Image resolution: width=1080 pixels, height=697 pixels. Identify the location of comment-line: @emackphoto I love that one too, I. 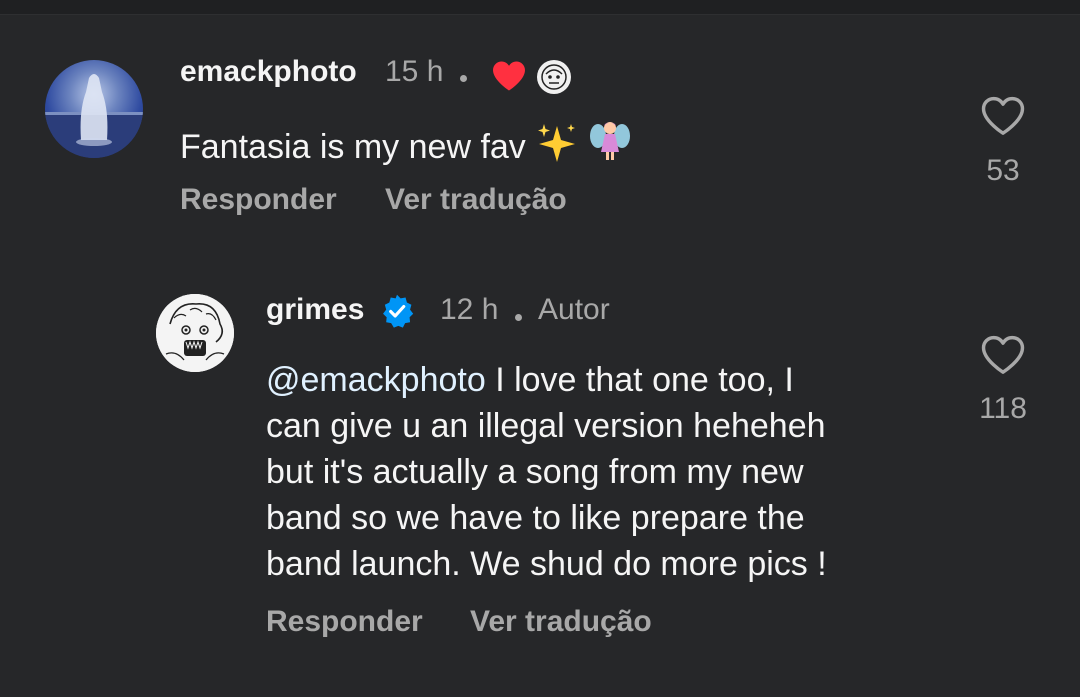
(616, 380).